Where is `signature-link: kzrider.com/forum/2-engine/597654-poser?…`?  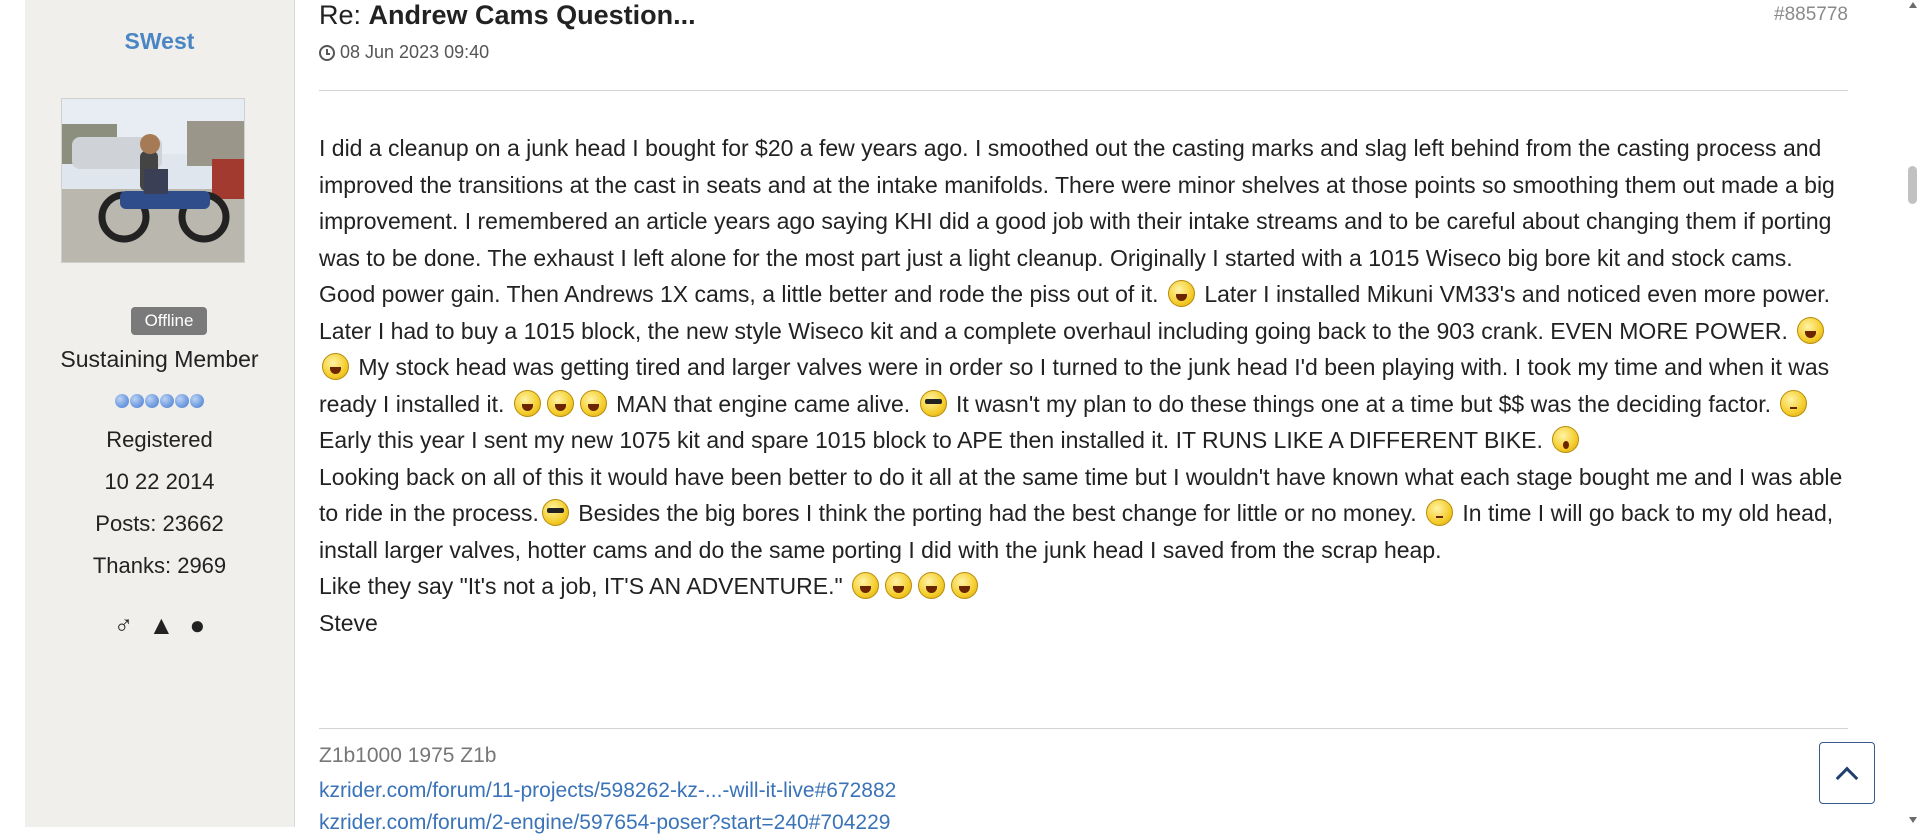
signature-link: kzrider.com/forum/2-engine/597654-poser?… is located at coordinates (604, 823).